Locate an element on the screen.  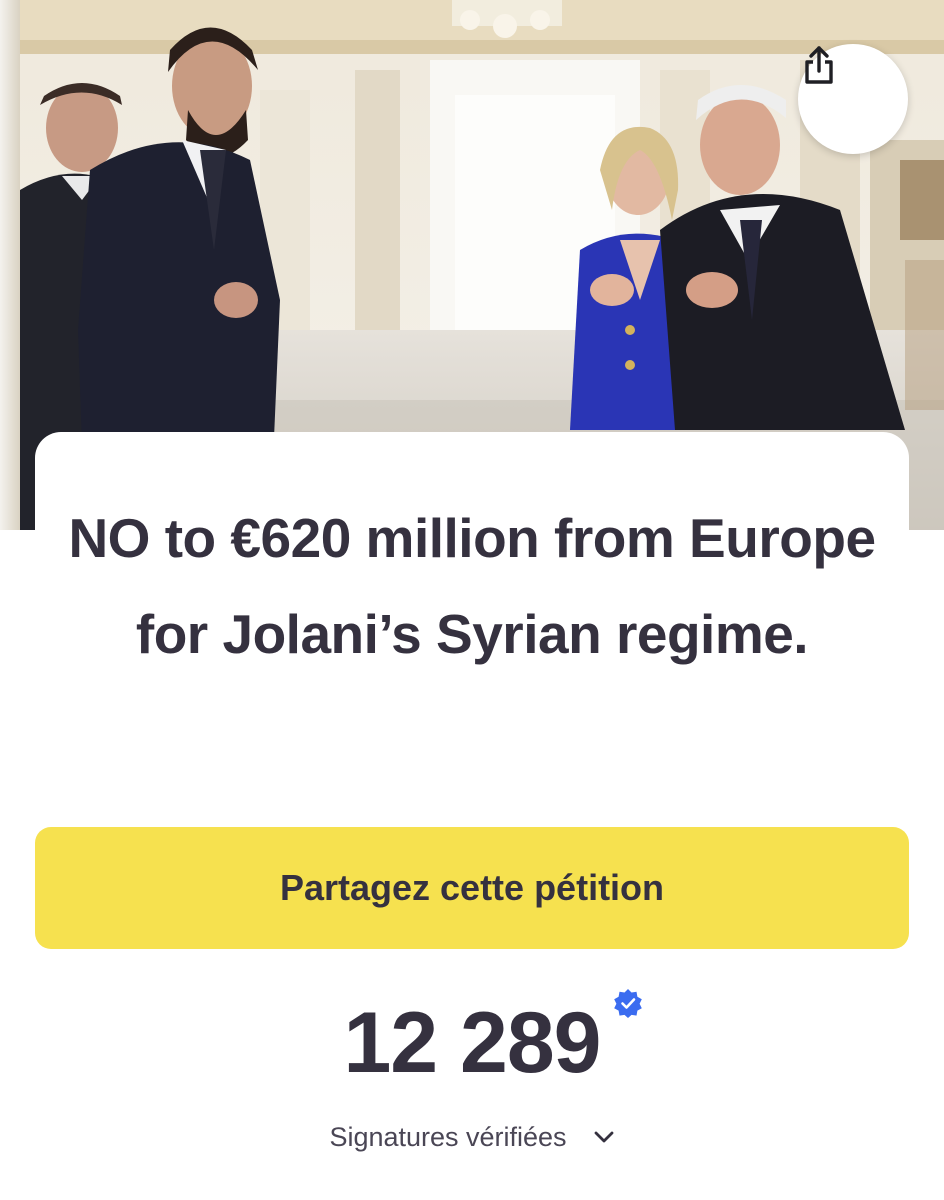
verified-signatures-toggle: Signatures vérifiées is located at coordinates (472, 1137).